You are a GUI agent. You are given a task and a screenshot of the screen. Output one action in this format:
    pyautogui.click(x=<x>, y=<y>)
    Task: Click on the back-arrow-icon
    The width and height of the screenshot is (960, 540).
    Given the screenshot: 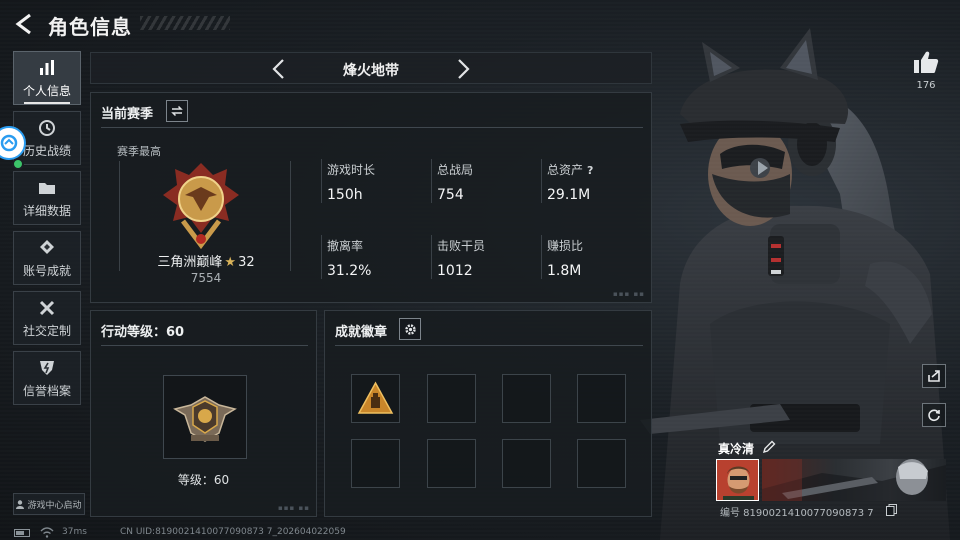 What is the action you would take?
    pyautogui.click(x=24, y=24)
    